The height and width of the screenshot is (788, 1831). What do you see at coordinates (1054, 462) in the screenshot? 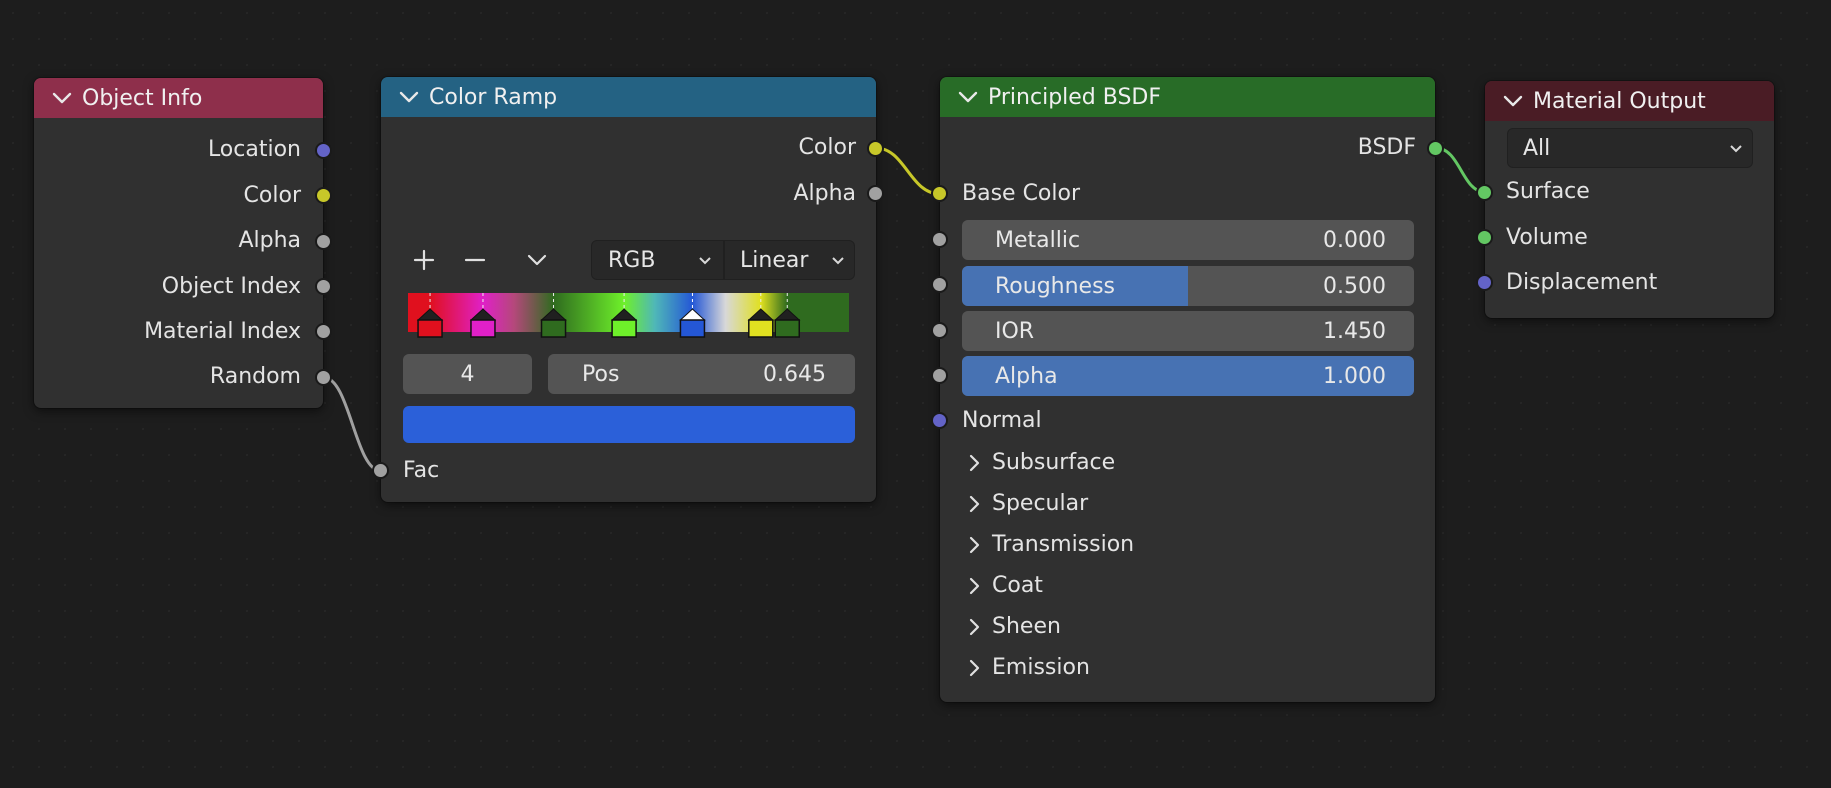
I see `panel-label: Subsurface` at bounding box center [1054, 462].